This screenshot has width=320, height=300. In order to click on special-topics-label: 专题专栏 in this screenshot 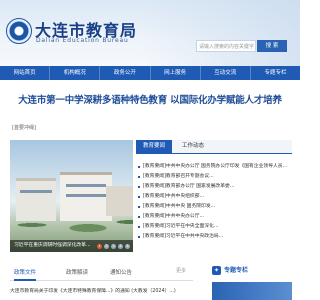, I will do `click(236, 271)`.